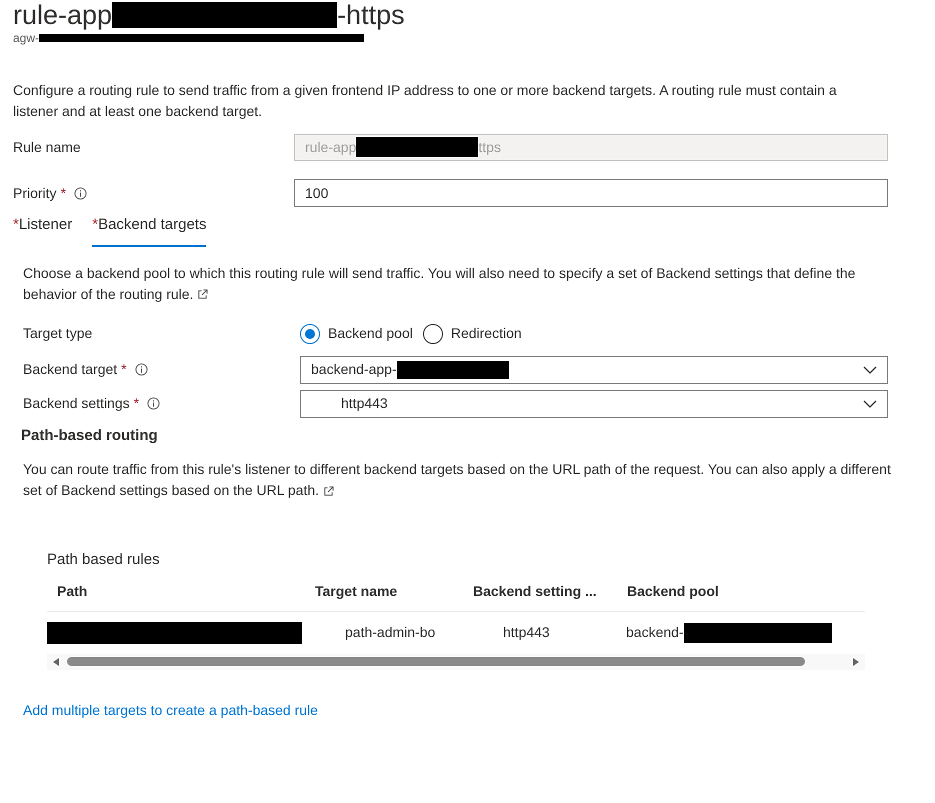 The width and height of the screenshot is (935, 803). I want to click on section-heading: Path-based routing, so click(90, 436).